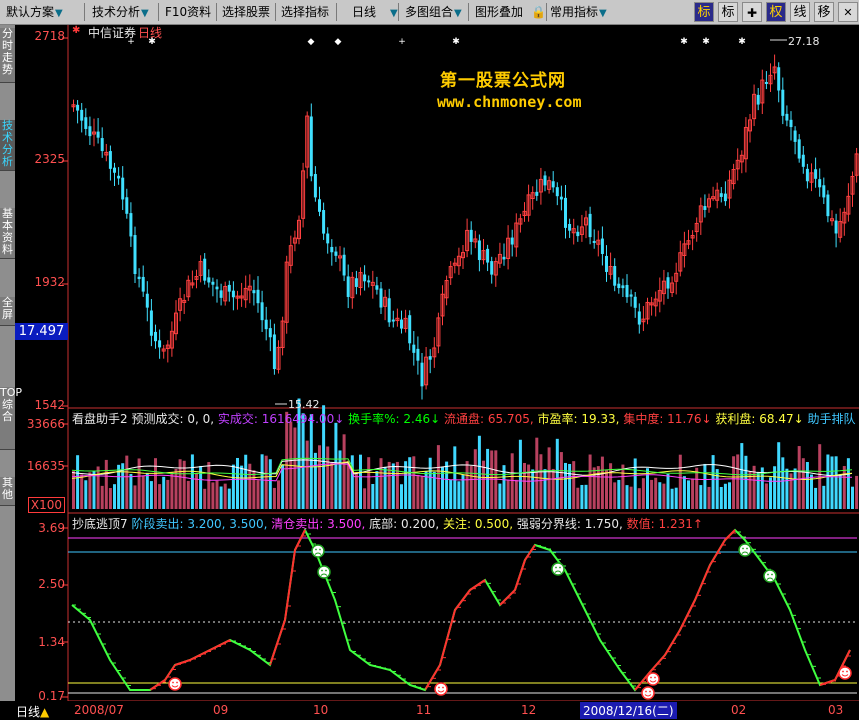  I want to click on buy-smiley-icon, so click(653, 679).